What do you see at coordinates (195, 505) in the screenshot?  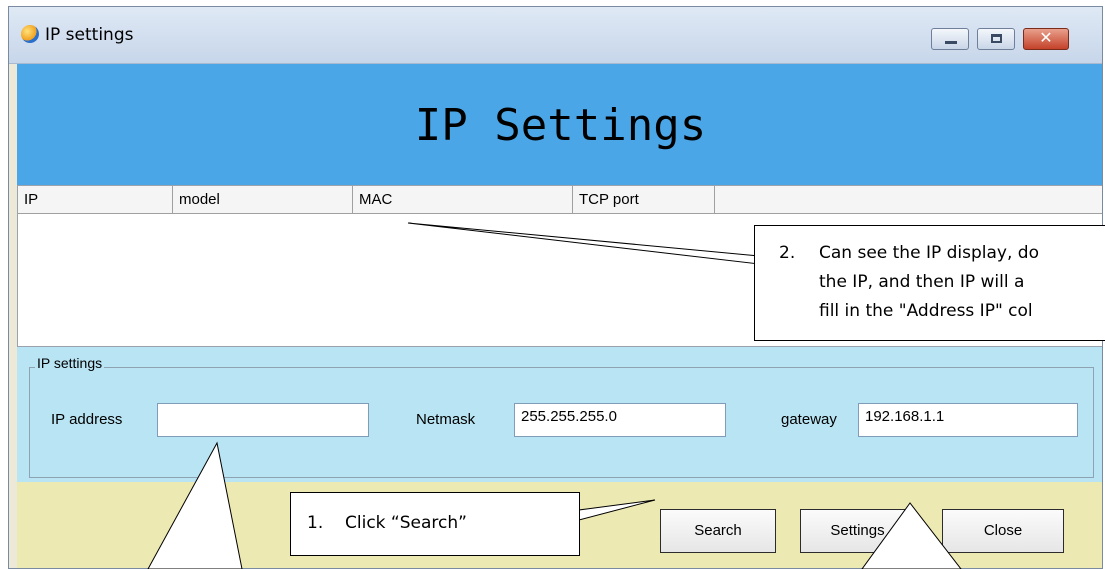 I see `ip-address-arrow` at bounding box center [195, 505].